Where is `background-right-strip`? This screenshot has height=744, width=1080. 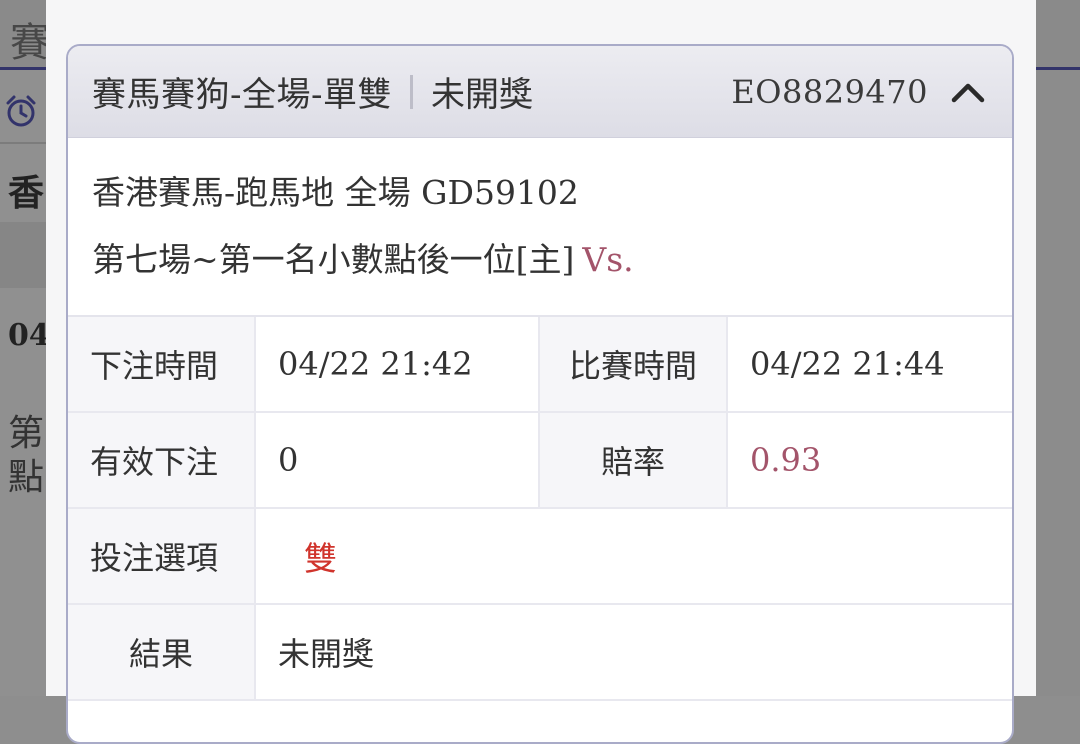
background-right-strip is located at coordinates (1057, 348).